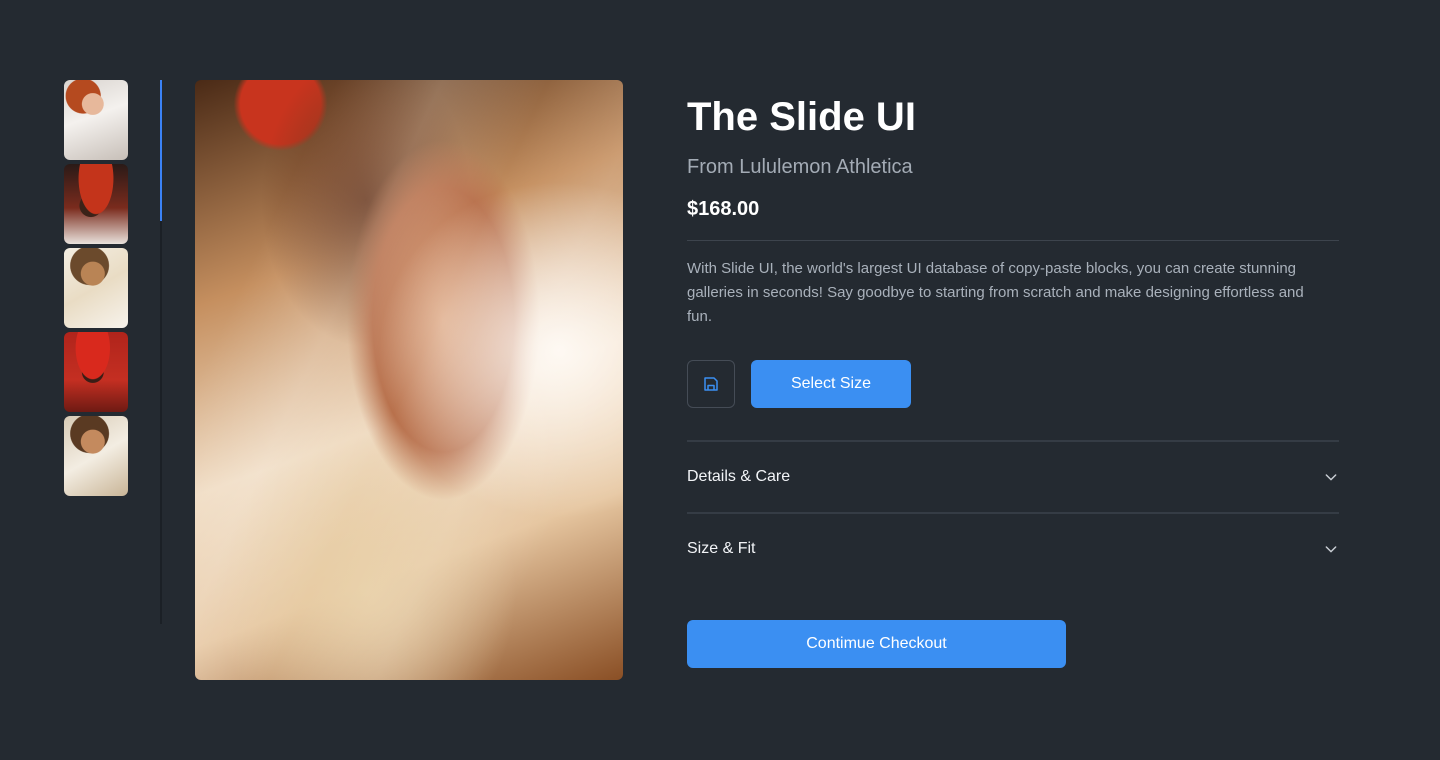  I want to click on save-button, so click(711, 384).